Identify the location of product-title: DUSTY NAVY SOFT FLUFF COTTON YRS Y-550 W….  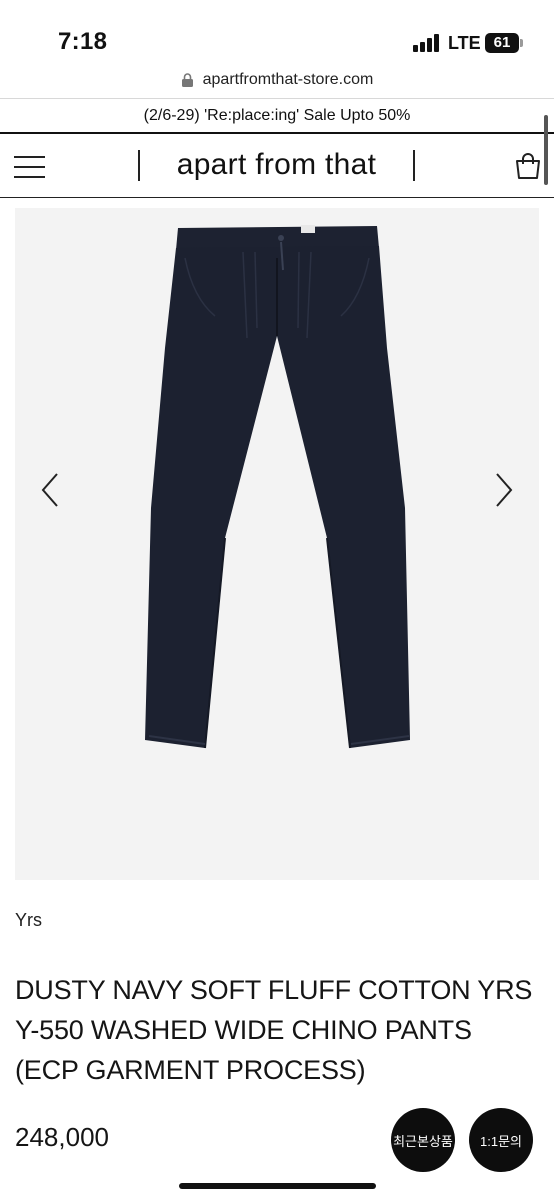
(274, 1030).